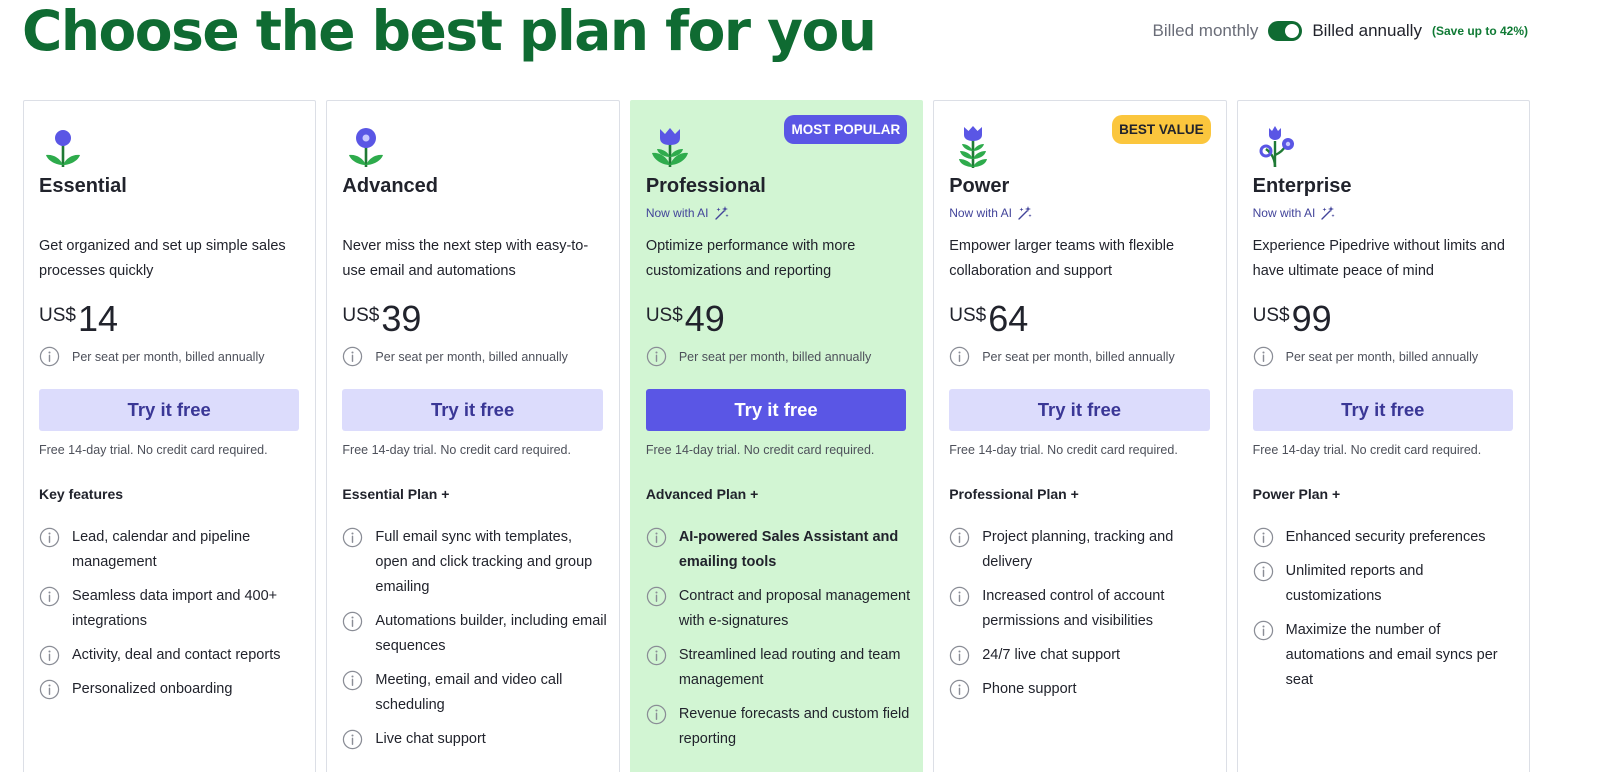 This screenshot has width=1598, height=772. What do you see at coordinates (1014, 494) in the screenshot?
I see `features-heading: Professional Plan +` at bounding box center [1014, 494].